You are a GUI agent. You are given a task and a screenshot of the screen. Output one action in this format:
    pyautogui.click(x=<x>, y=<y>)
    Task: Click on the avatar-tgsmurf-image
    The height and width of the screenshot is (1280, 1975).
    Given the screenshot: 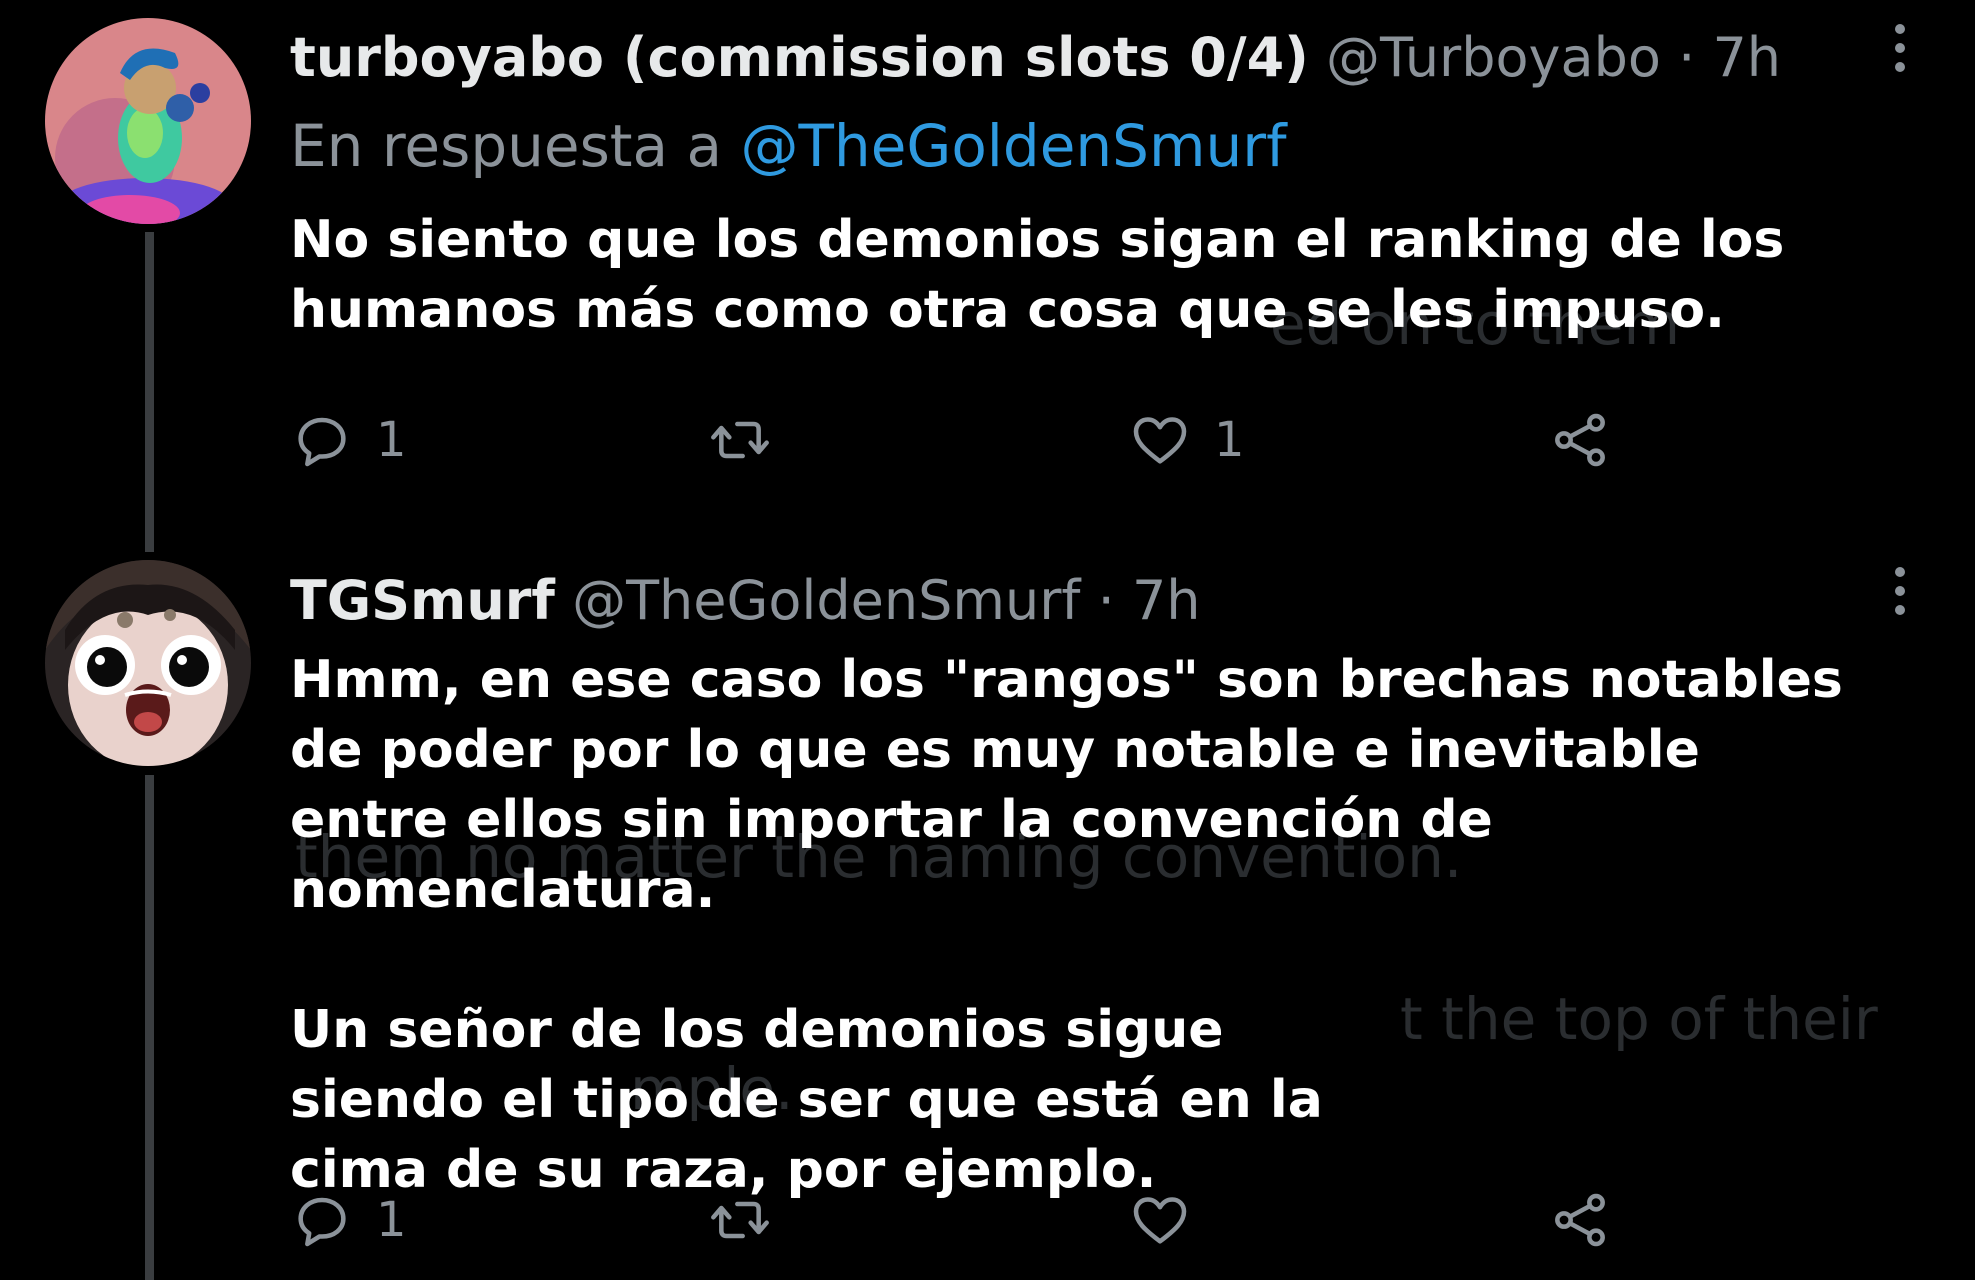 What is the action you would take?
    pyautogui.click(x=148, y=663)
    